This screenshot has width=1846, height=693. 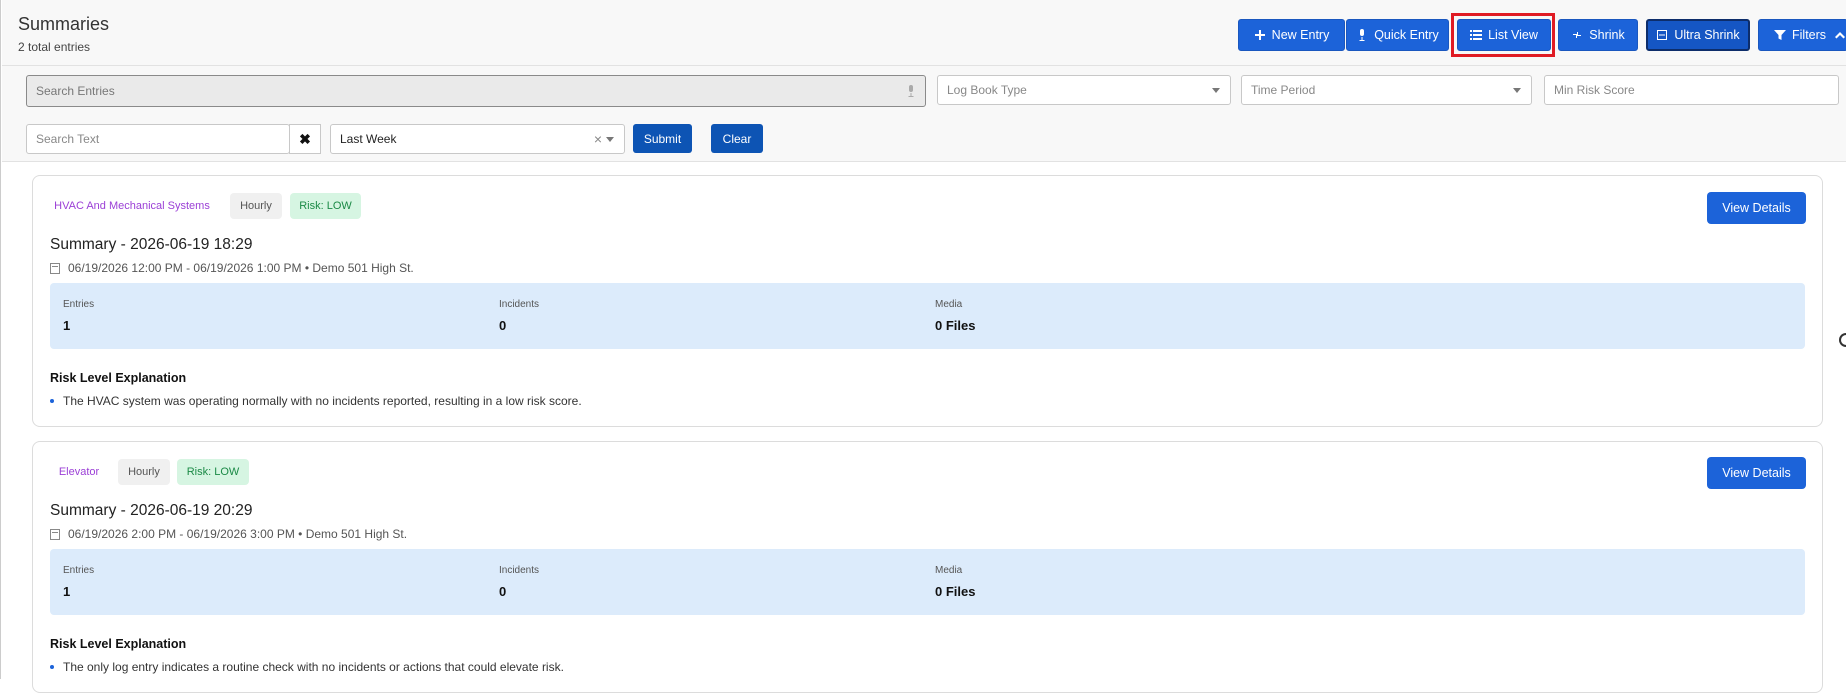 I want to click on ultra-shrink-button: Ultra Shrink, so click(x=1698, y=35).